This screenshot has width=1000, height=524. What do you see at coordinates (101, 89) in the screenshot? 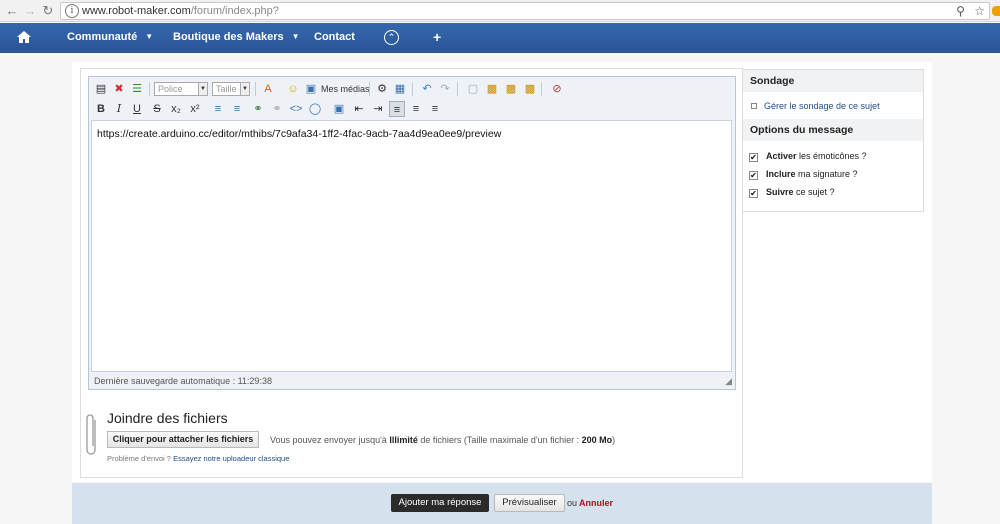
I see `source-icon: ▤` at bounding box center [101, 89].